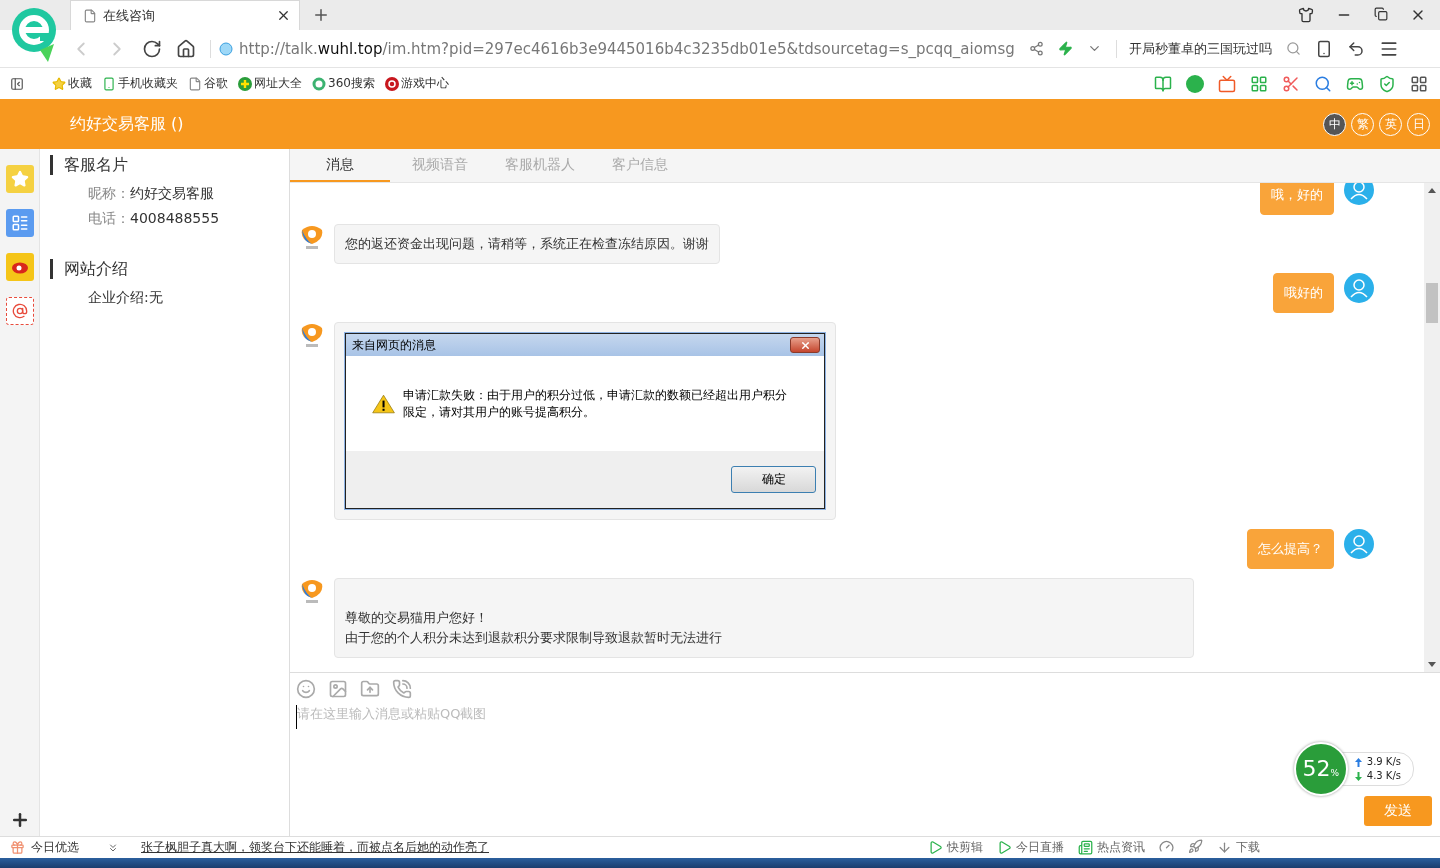 This screenshot has height=868, width=1440. What do you see at coordinates (1111, 847) in the screenshot?
I see `footer-item: 热点资讯` at bounding box center [1111, 847].